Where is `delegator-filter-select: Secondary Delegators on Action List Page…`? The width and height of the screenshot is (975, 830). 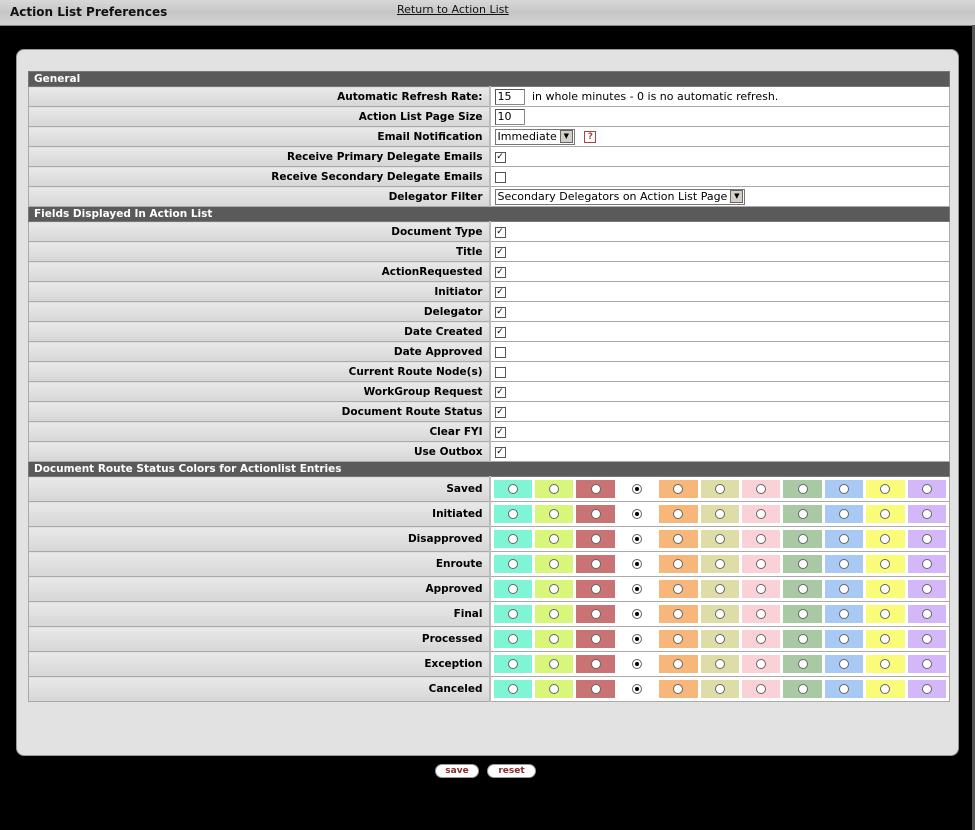
delegator-filter-select: Secondary Delegators on Action List Page… is located at coordinates (620, 196).